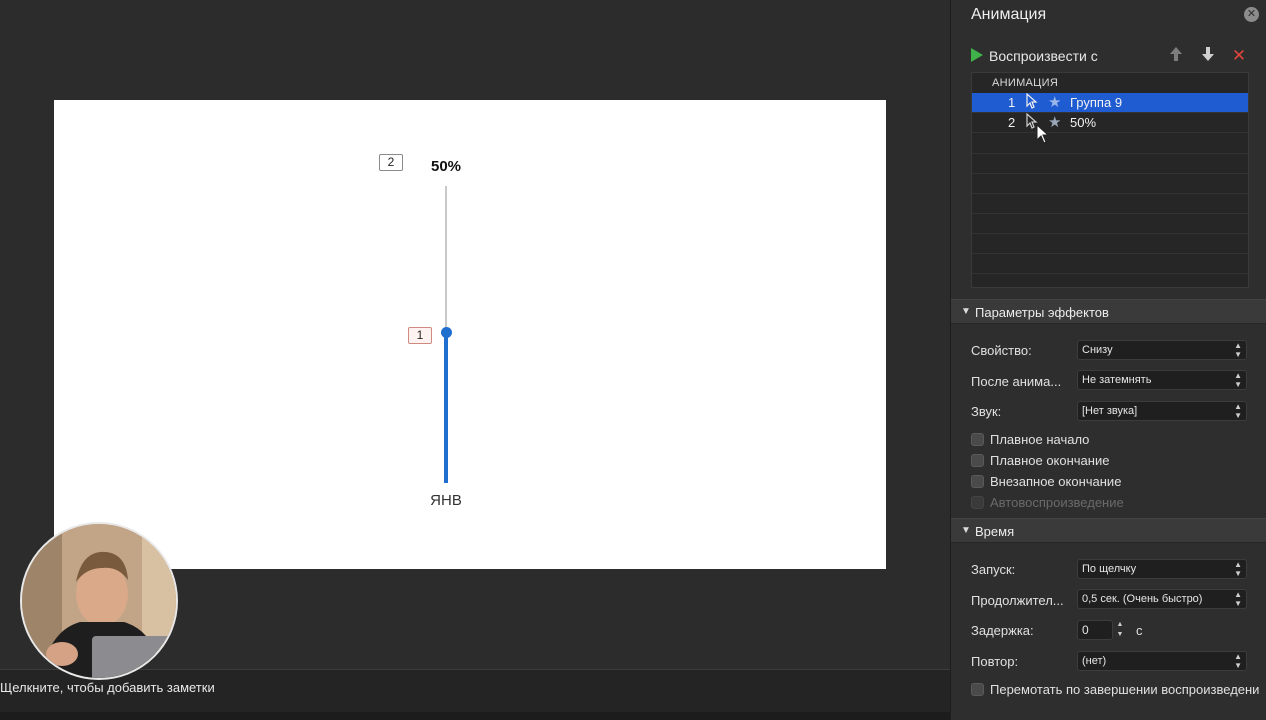 The image size is (1266, 720). Describe the element at coordinates (1012, 122) in the screenshot. I see `animation-order-number: 2` at that location.